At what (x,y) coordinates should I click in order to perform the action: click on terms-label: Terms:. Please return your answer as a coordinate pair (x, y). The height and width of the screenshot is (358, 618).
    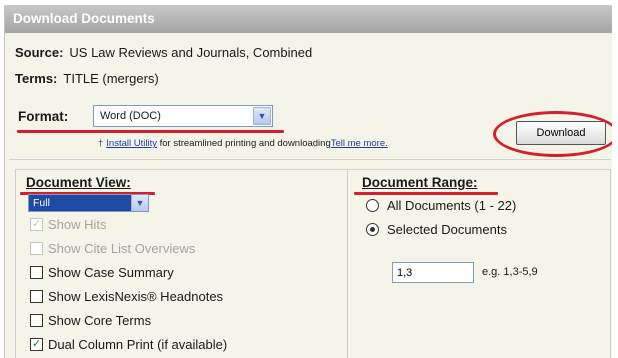
    Looking at the image, I should click on (36, 78).